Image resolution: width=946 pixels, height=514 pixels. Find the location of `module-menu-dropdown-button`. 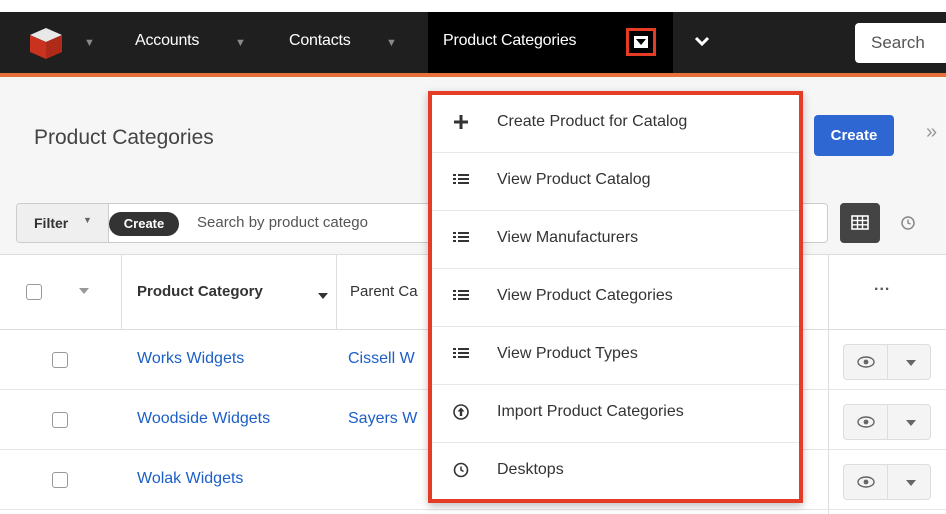

module-menu-dropdown-button is located at coordinates (641, 42).